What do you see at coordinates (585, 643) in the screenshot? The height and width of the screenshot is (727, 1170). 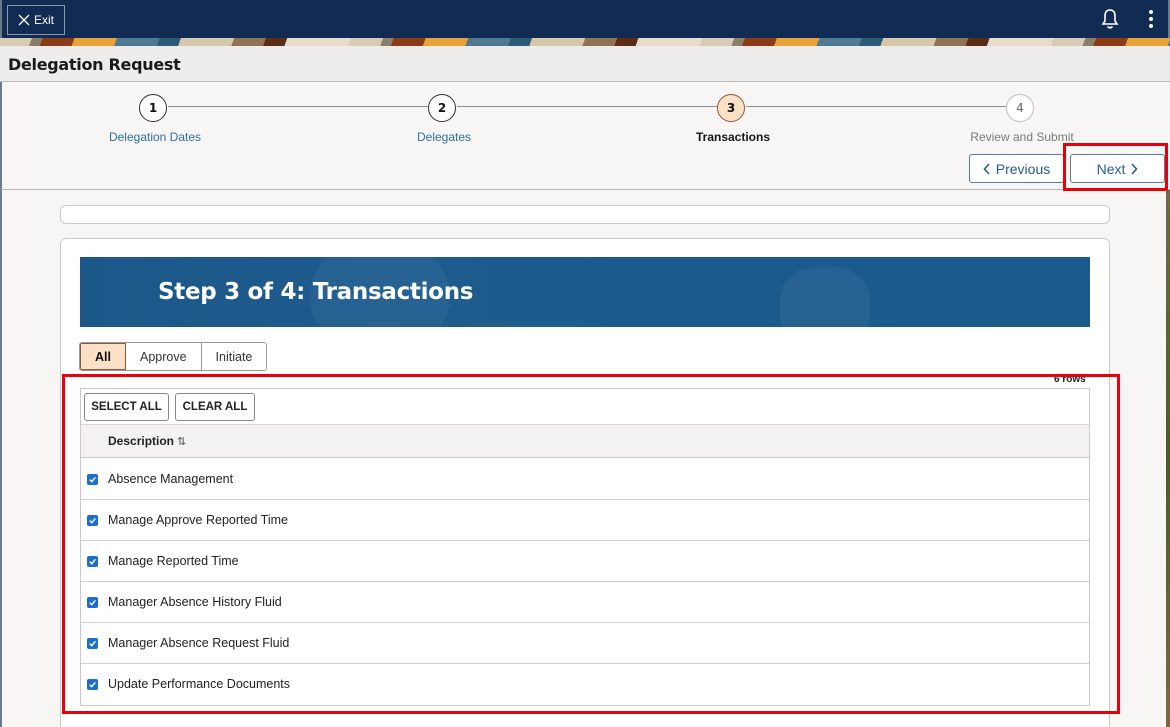 I see `table-row: Manager Absence Request Fluid` at bounding box center [585, 643].